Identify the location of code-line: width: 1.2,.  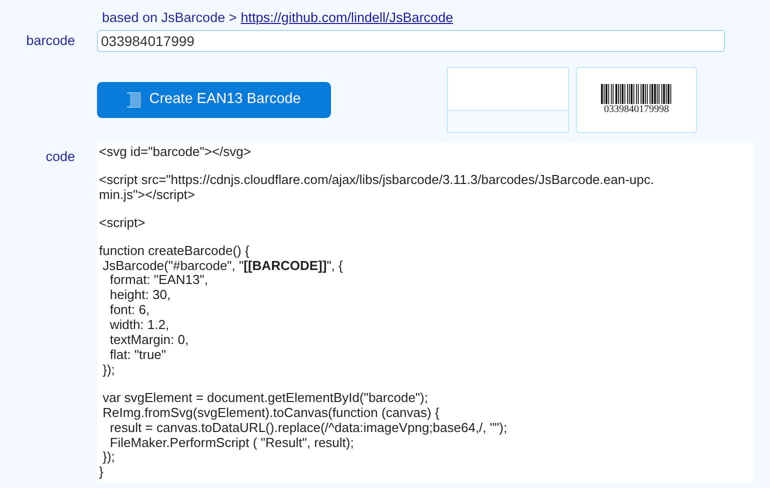
(139, 326).